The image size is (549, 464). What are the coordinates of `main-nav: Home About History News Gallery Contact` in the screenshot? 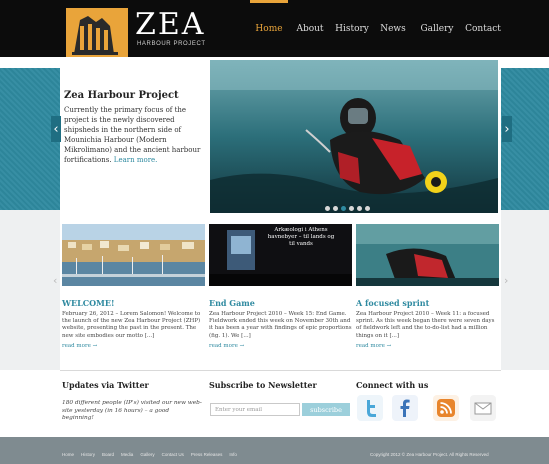 It's located at (378, 28).